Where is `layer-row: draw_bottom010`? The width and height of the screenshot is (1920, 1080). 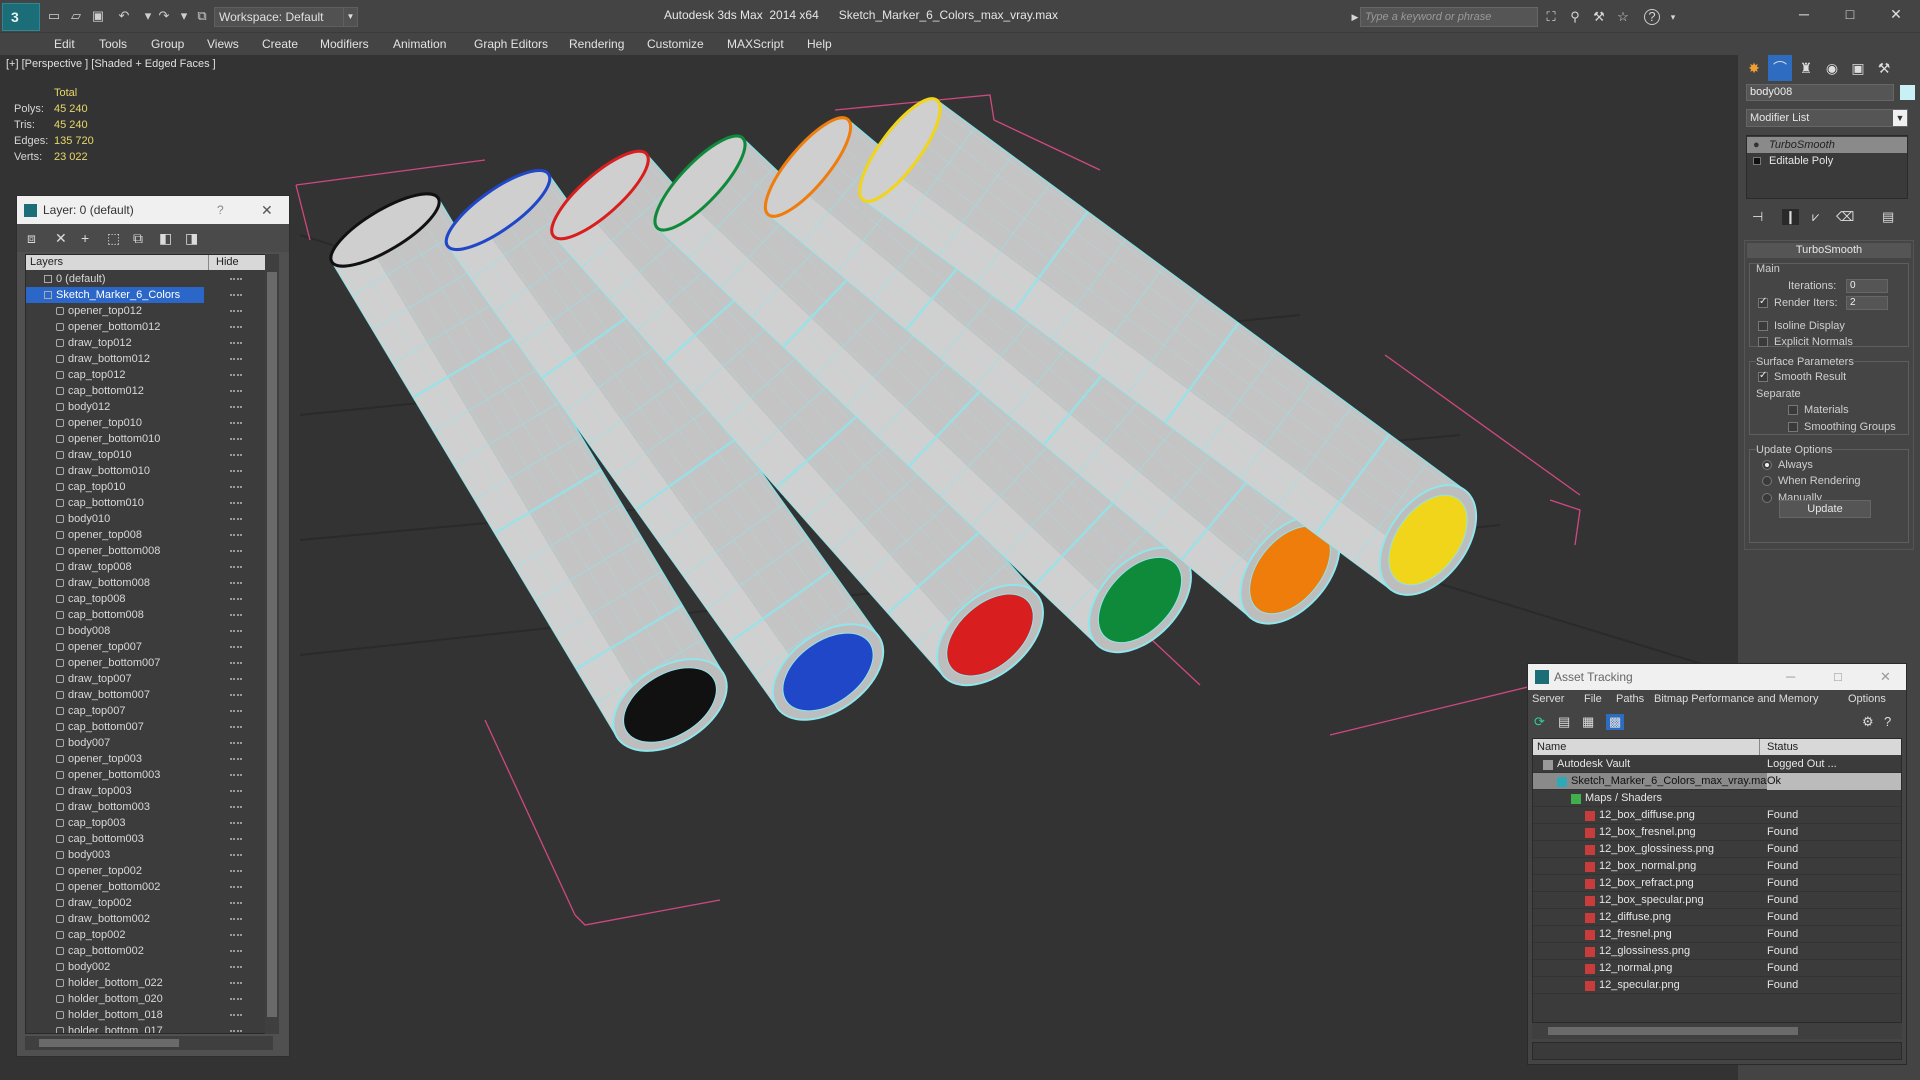
layer-row: draw_bottom010 is located at coordinates (141, 471).